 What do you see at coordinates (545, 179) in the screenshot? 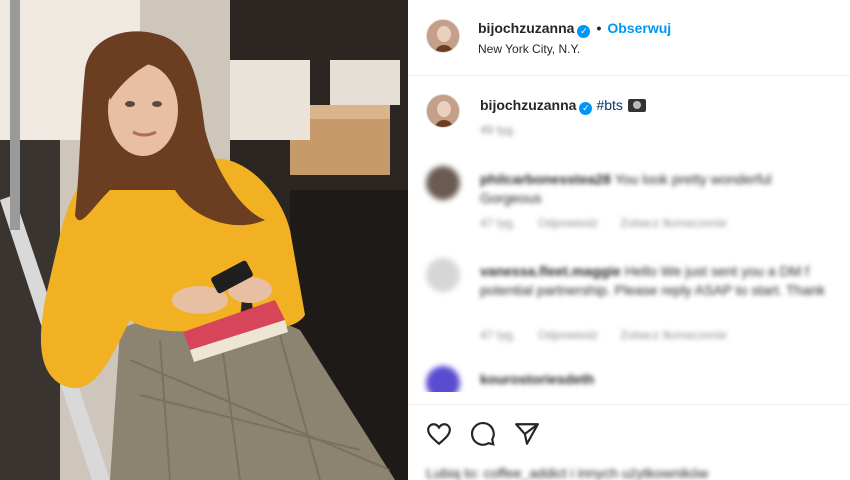
I see `comment-username: philcarbonesstea28` at bounding box center [545, 179].